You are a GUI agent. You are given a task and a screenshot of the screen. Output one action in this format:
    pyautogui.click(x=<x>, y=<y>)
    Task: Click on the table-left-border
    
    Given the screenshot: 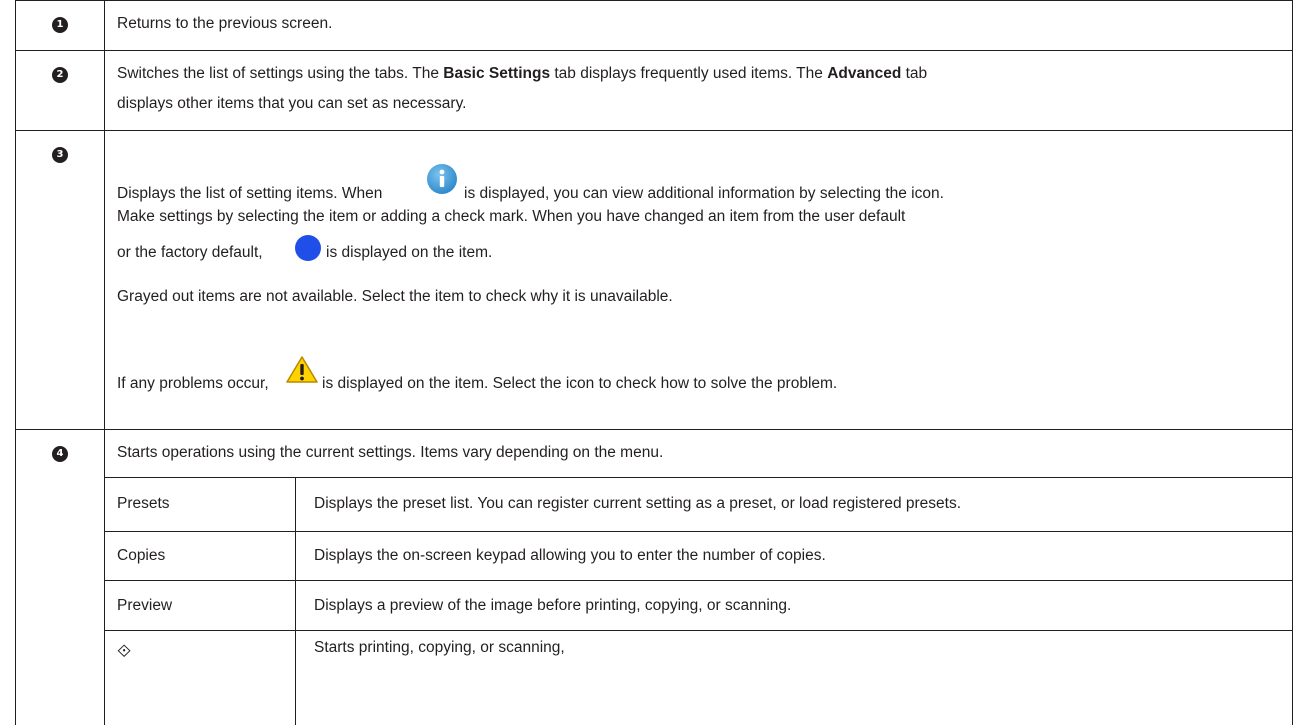 What is the action you would take?
    pyautogui.click(x=15, y=362)
    